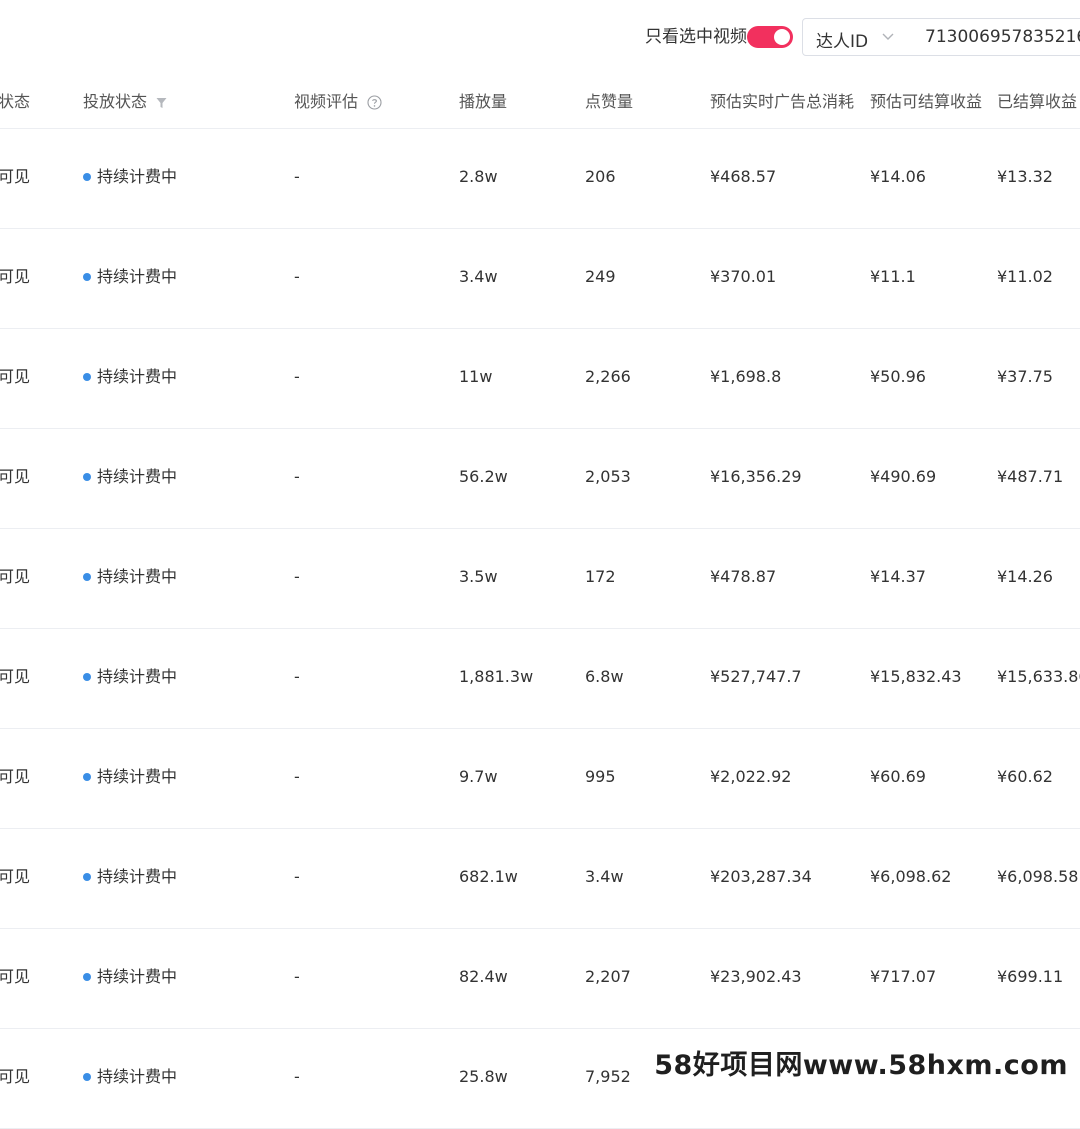 The height and width of the screenshot is (1129, 1080). What do you see at coordinates (540, 279) in the screenshot?
I see `table-row: 可见 持续计费中 - 3.4w 249 ¥370.01 ¥11.1 ¥11.02` at bounding box center [540, 279].